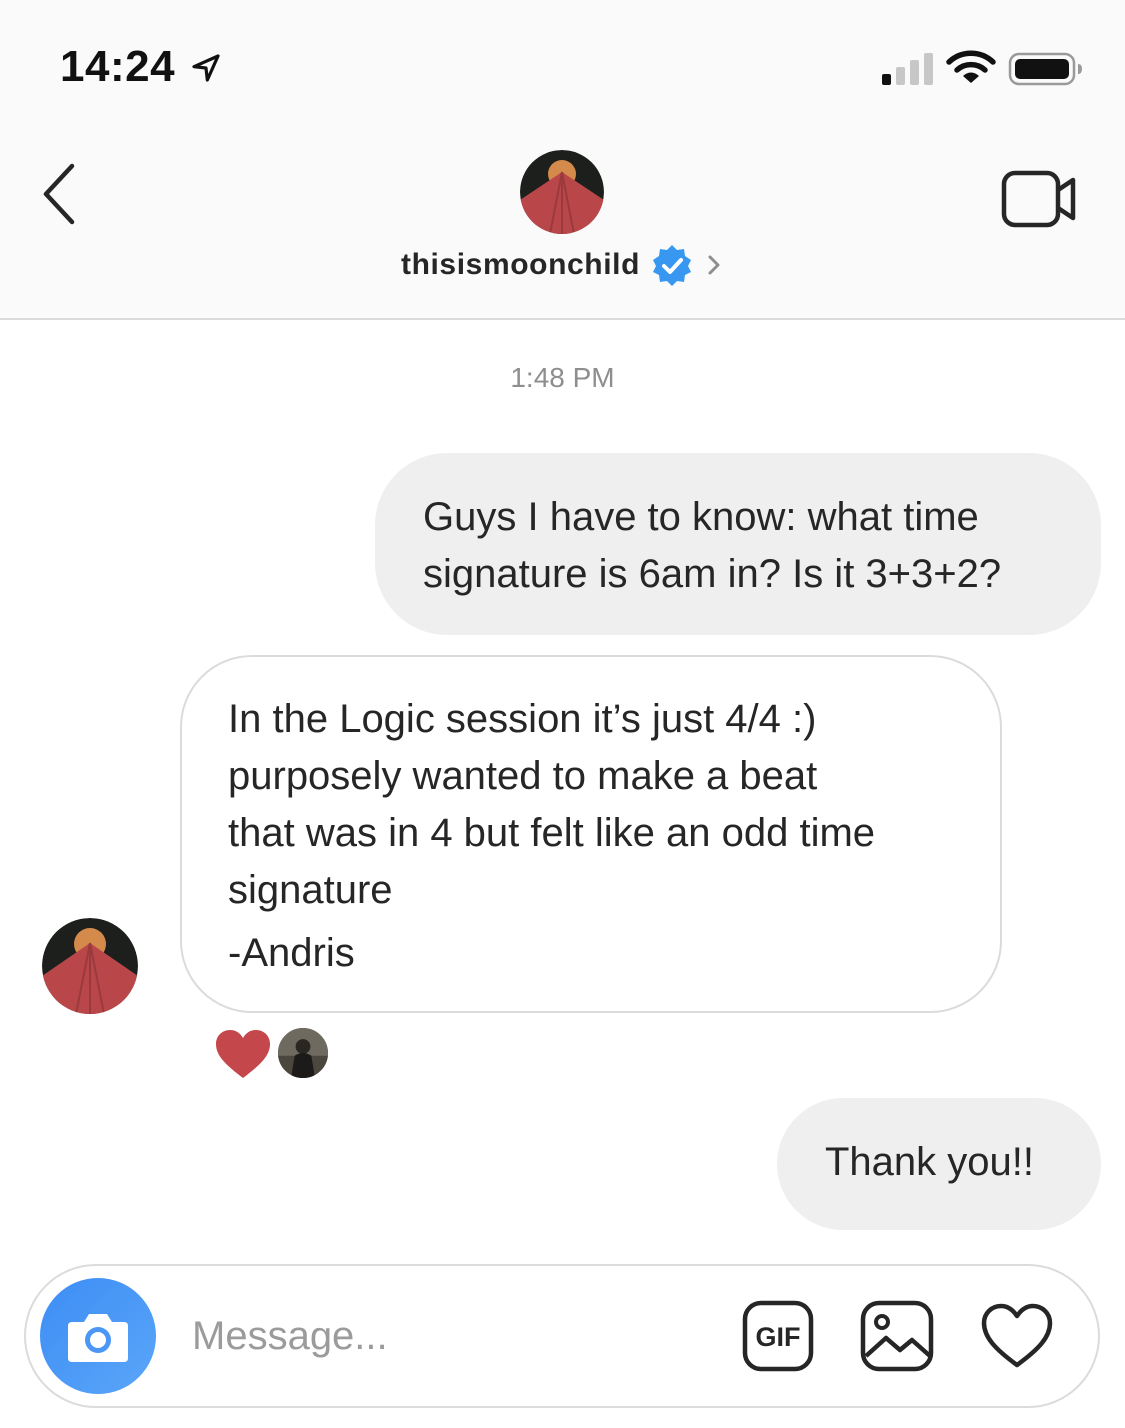  I want to click on gif-label: GIF, so click(778, 1337).